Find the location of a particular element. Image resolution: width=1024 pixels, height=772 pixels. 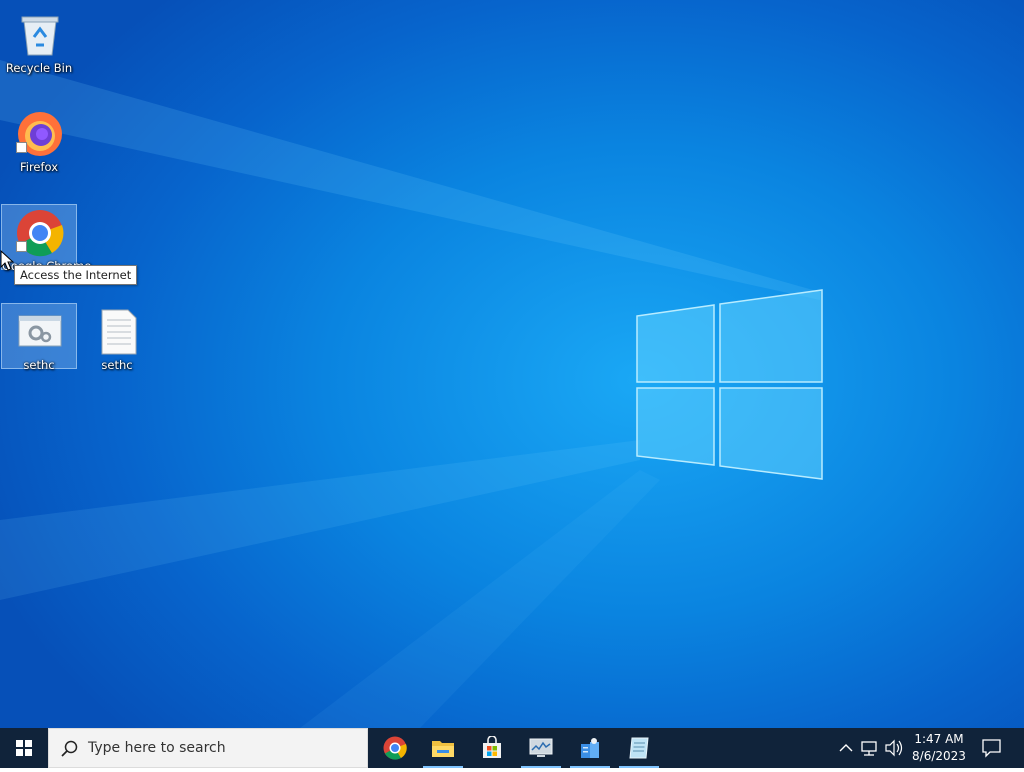

folder-icon is located at coordinates (443, 749).